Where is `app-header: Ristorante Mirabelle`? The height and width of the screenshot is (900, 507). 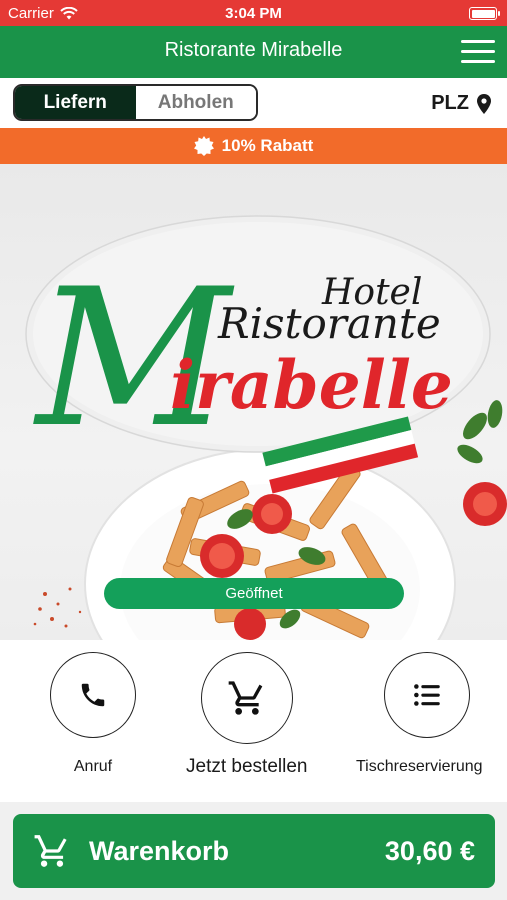 app-header: Ristorante Mirabelle is located at coordinates (253, 52).